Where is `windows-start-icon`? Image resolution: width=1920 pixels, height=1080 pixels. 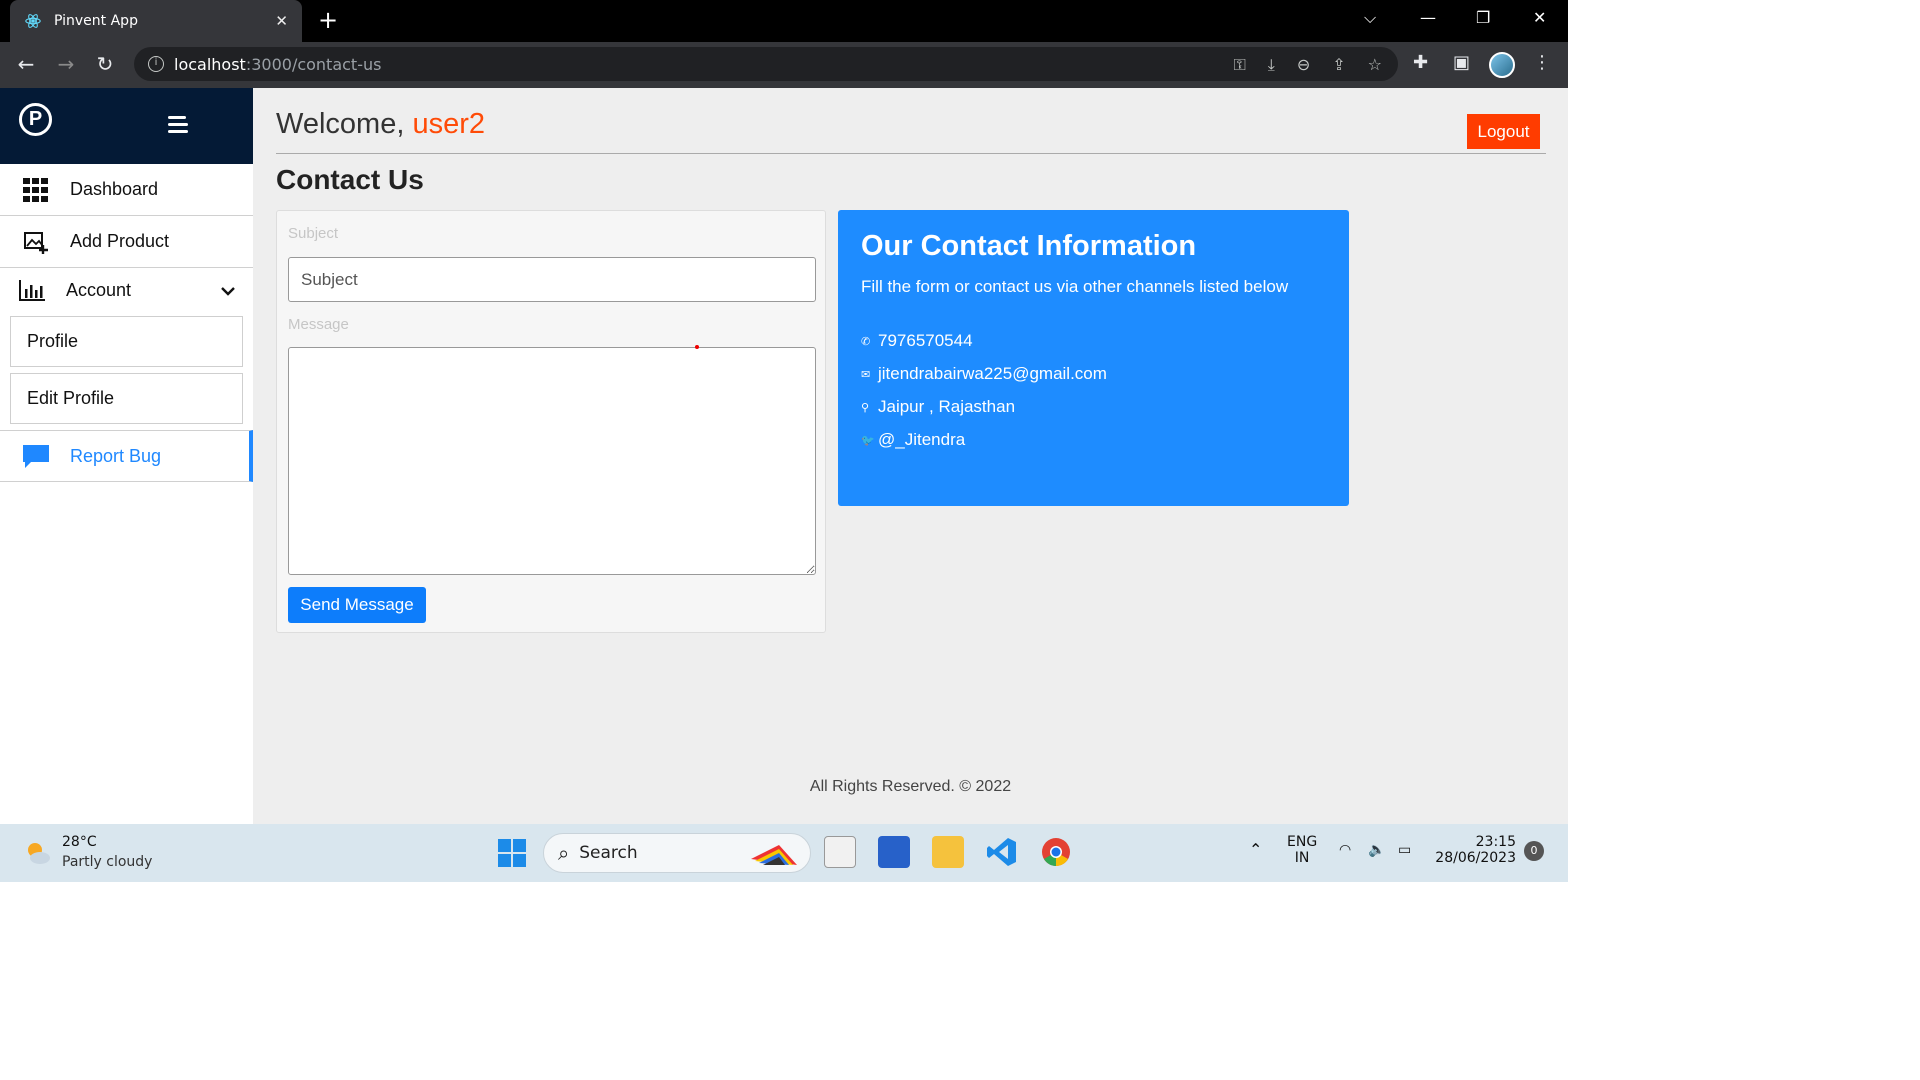 windows-start-icon is located at coordinates (512, 853).